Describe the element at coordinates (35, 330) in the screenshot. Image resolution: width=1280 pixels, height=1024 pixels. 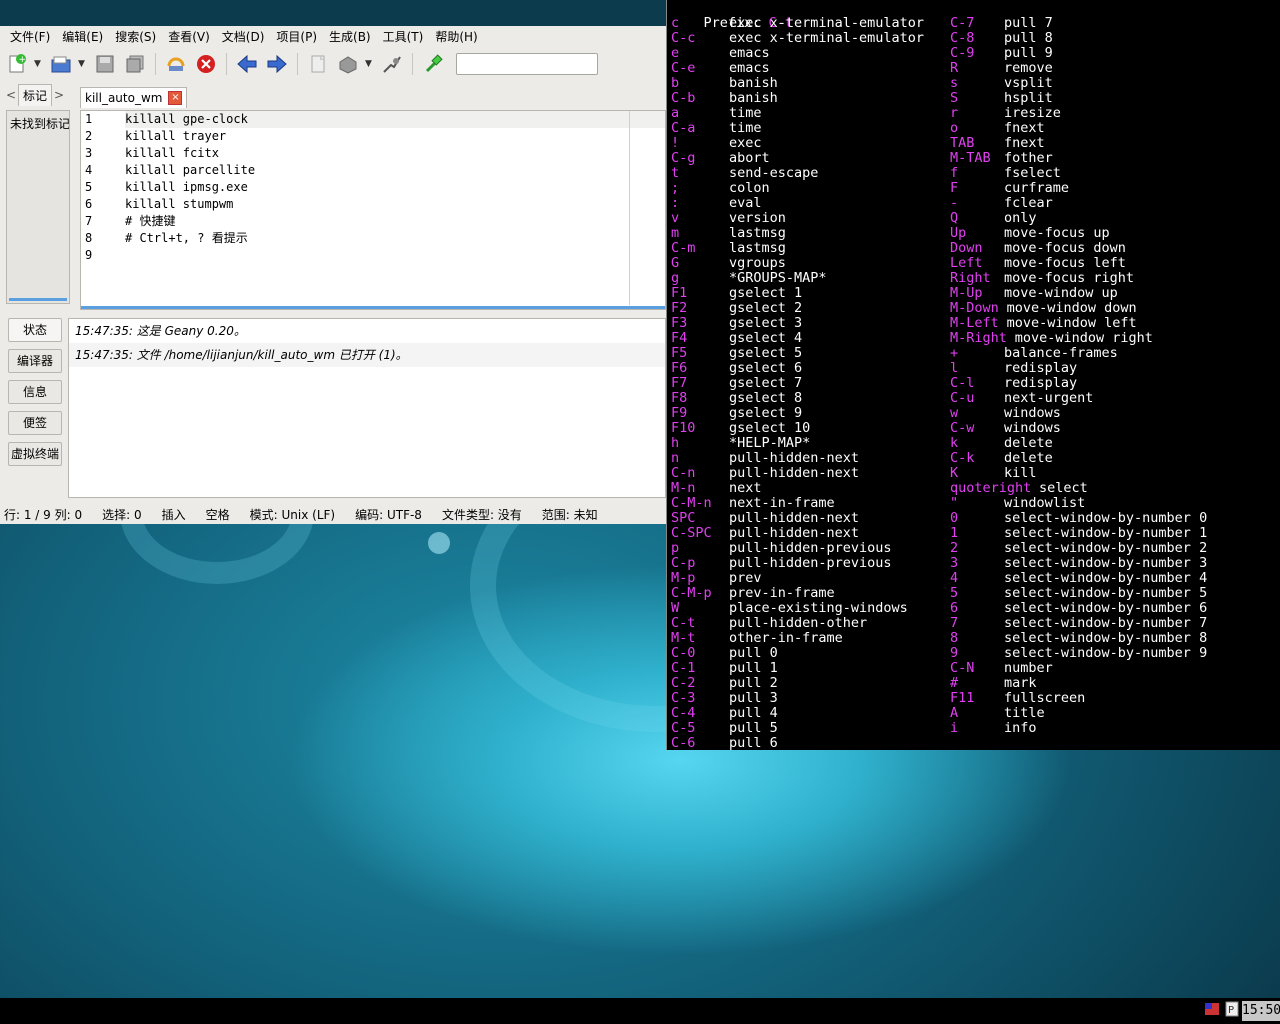
I see `tab-status: 状态` at that location.